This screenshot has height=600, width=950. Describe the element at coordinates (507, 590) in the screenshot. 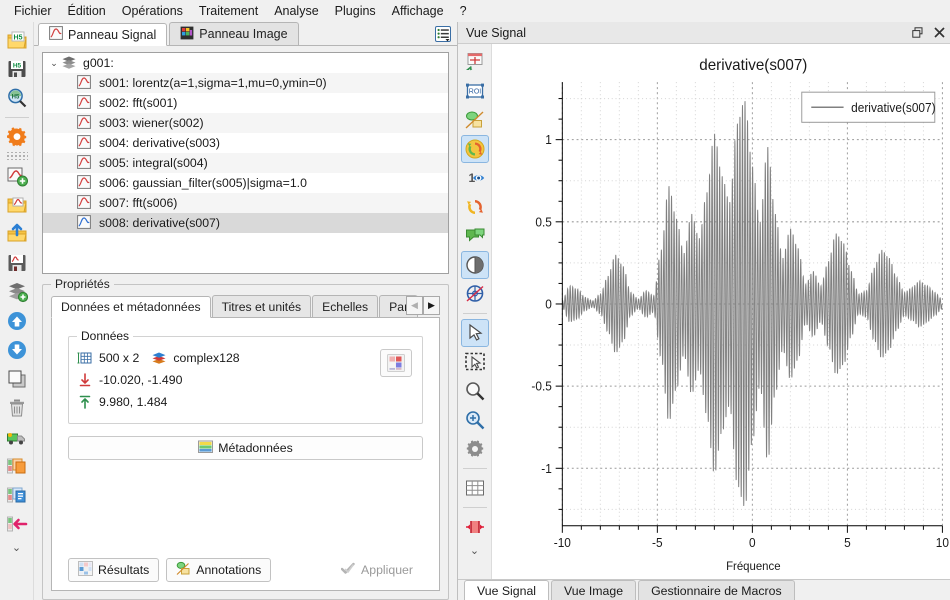

I see `tab-vue-signal: Vue Signal` at that location.